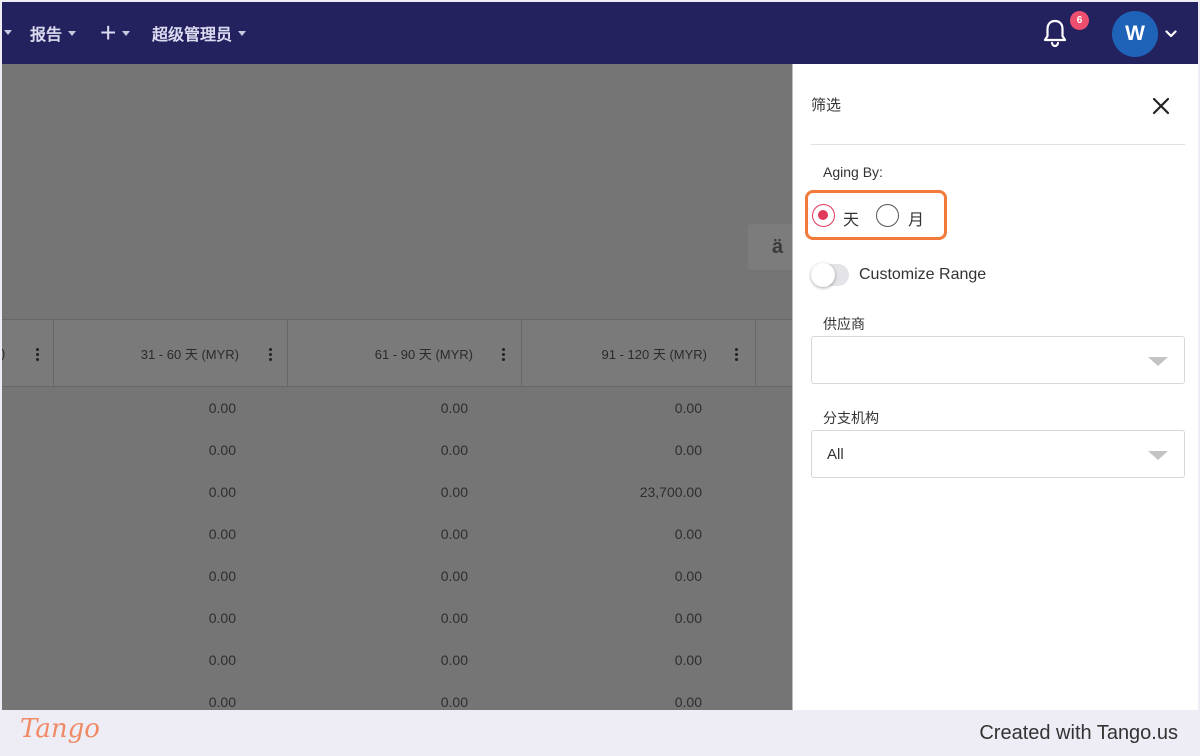 The image size is (1200, 756). Describe the element at coordinates (998, 360) in the screenshot. I see `supplier-select` at that location.